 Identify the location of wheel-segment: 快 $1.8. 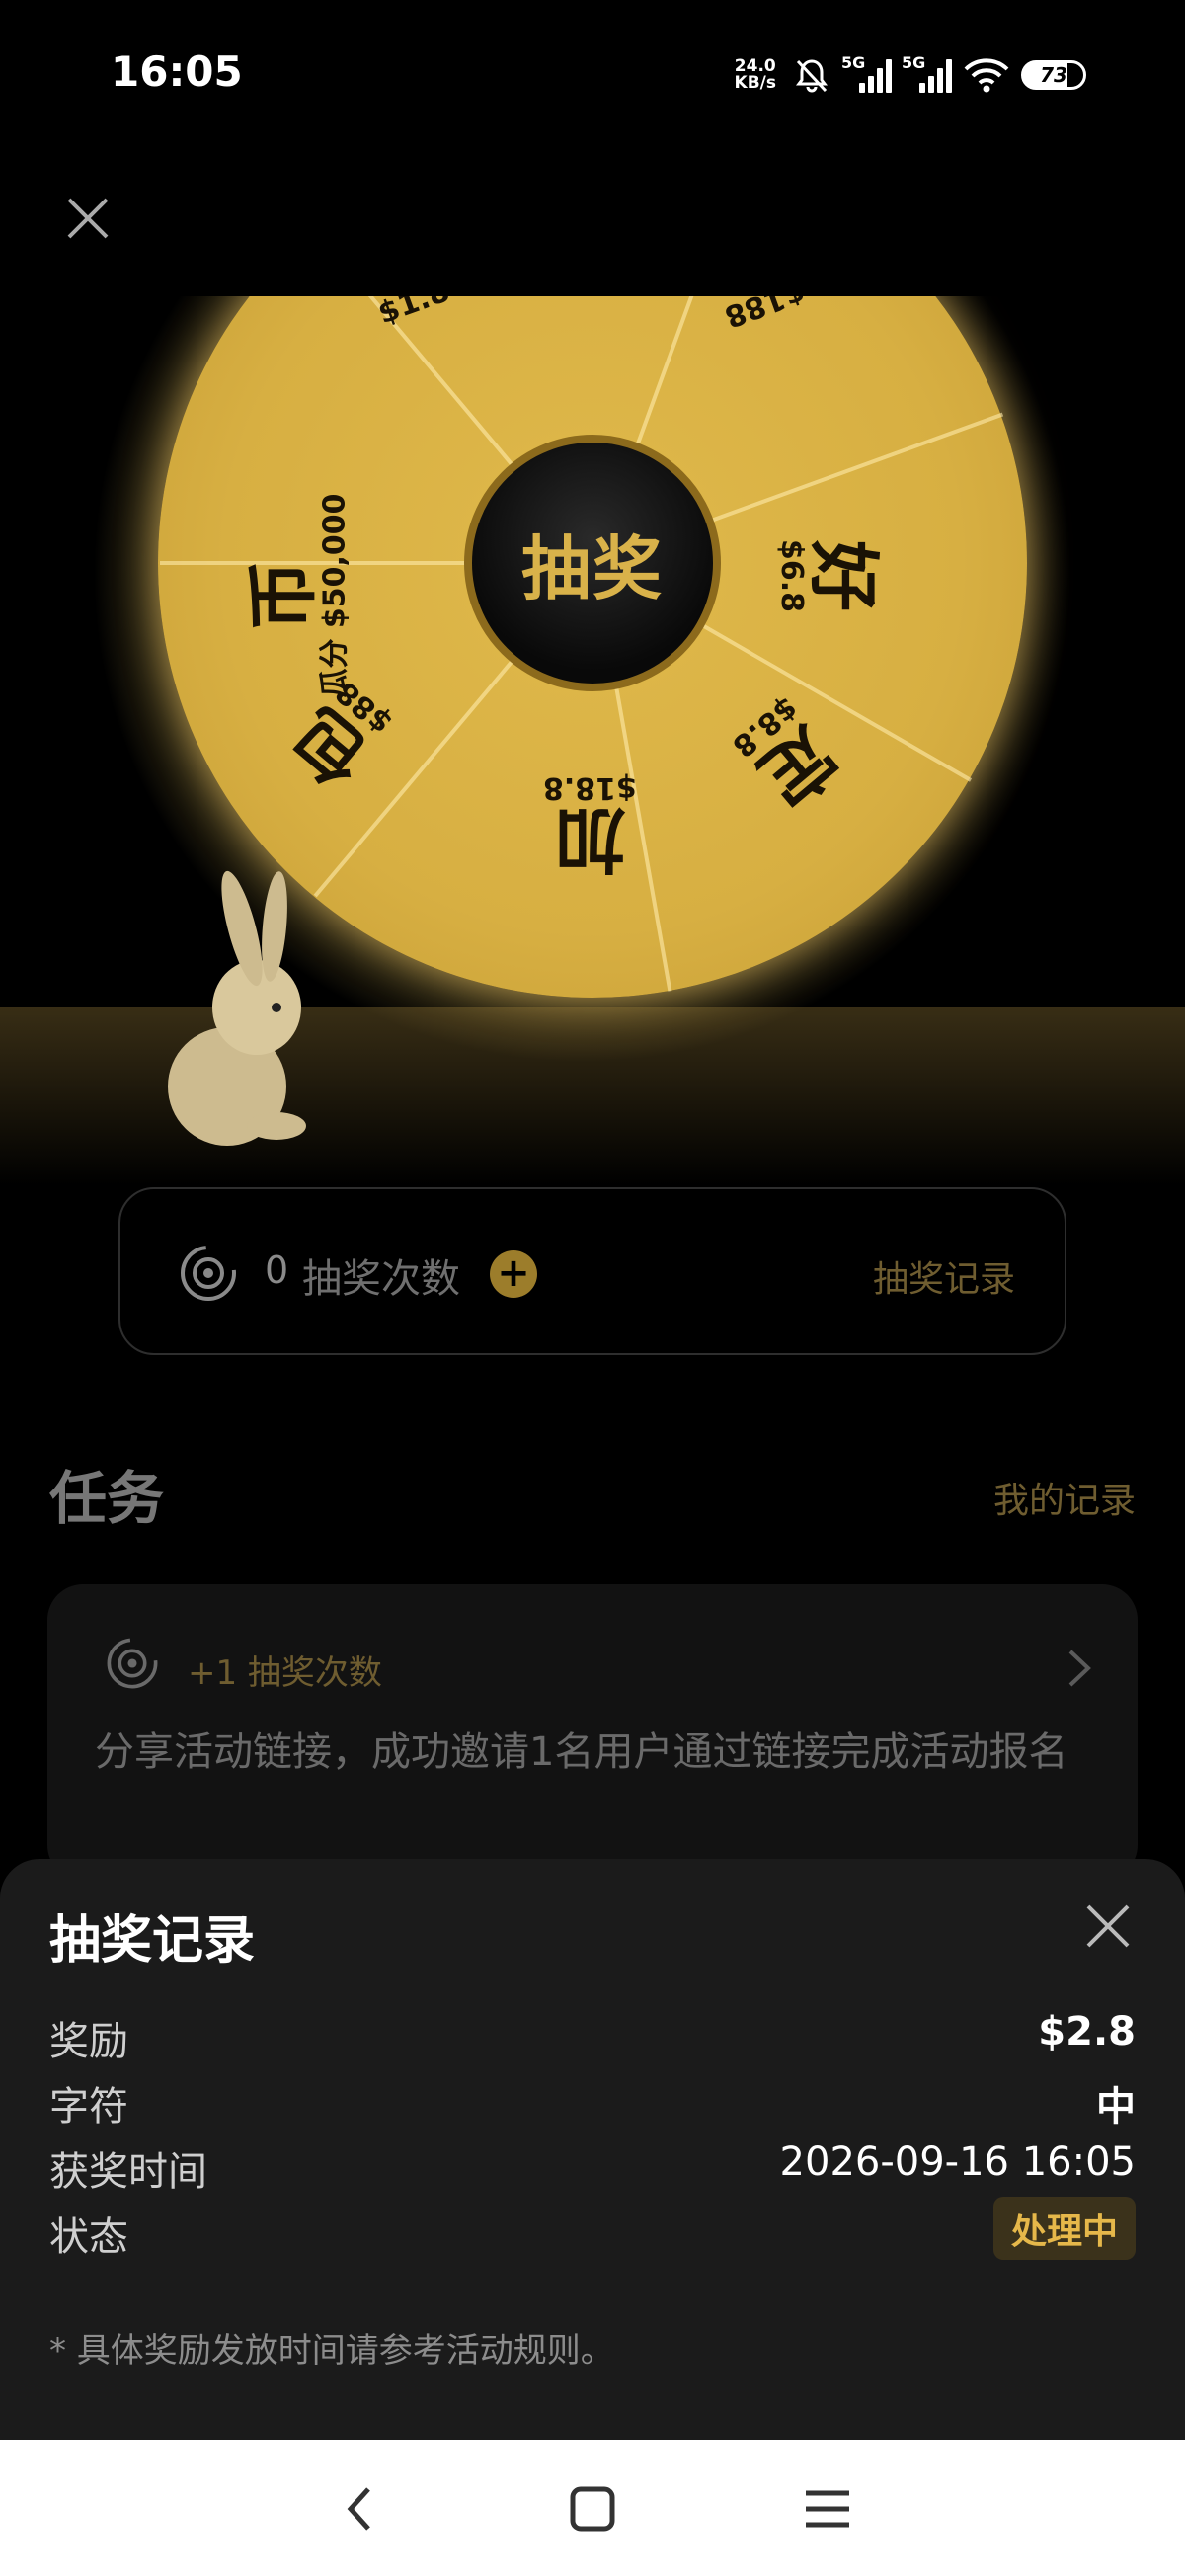
(402, 314).